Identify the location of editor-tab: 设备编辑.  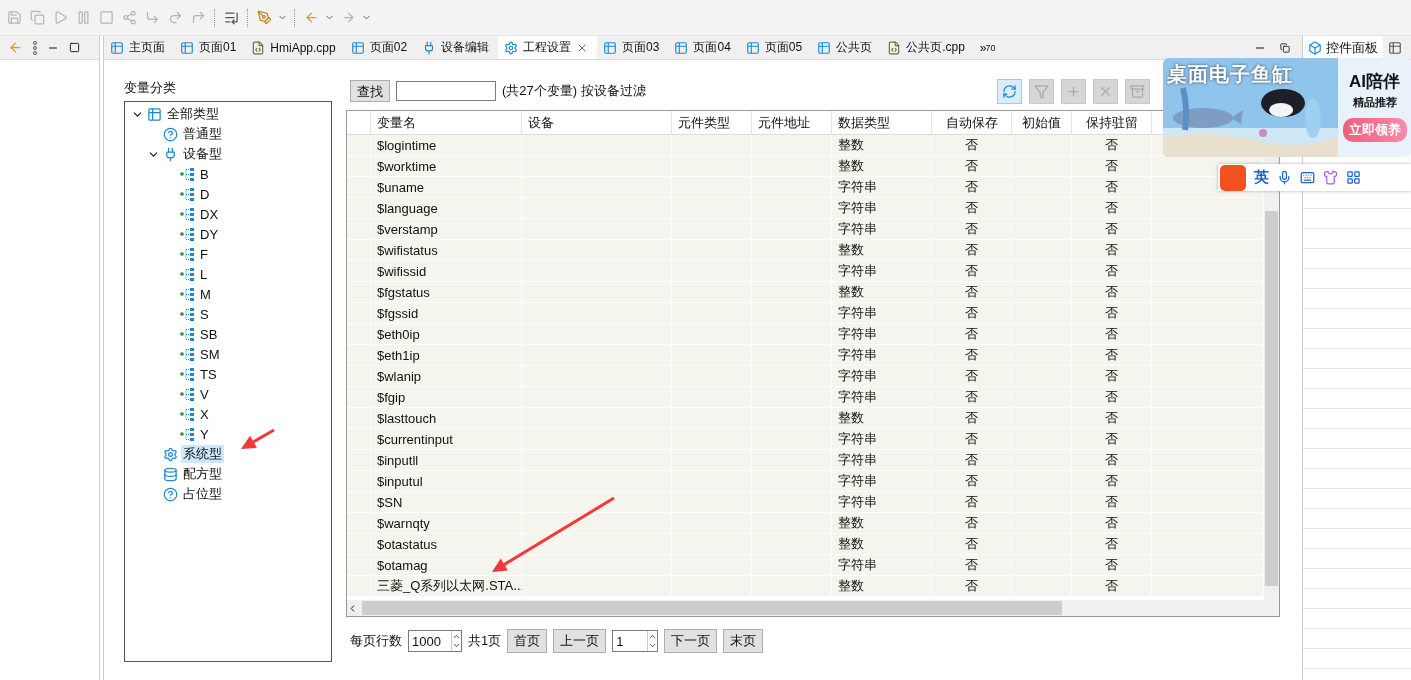
(457, 47).